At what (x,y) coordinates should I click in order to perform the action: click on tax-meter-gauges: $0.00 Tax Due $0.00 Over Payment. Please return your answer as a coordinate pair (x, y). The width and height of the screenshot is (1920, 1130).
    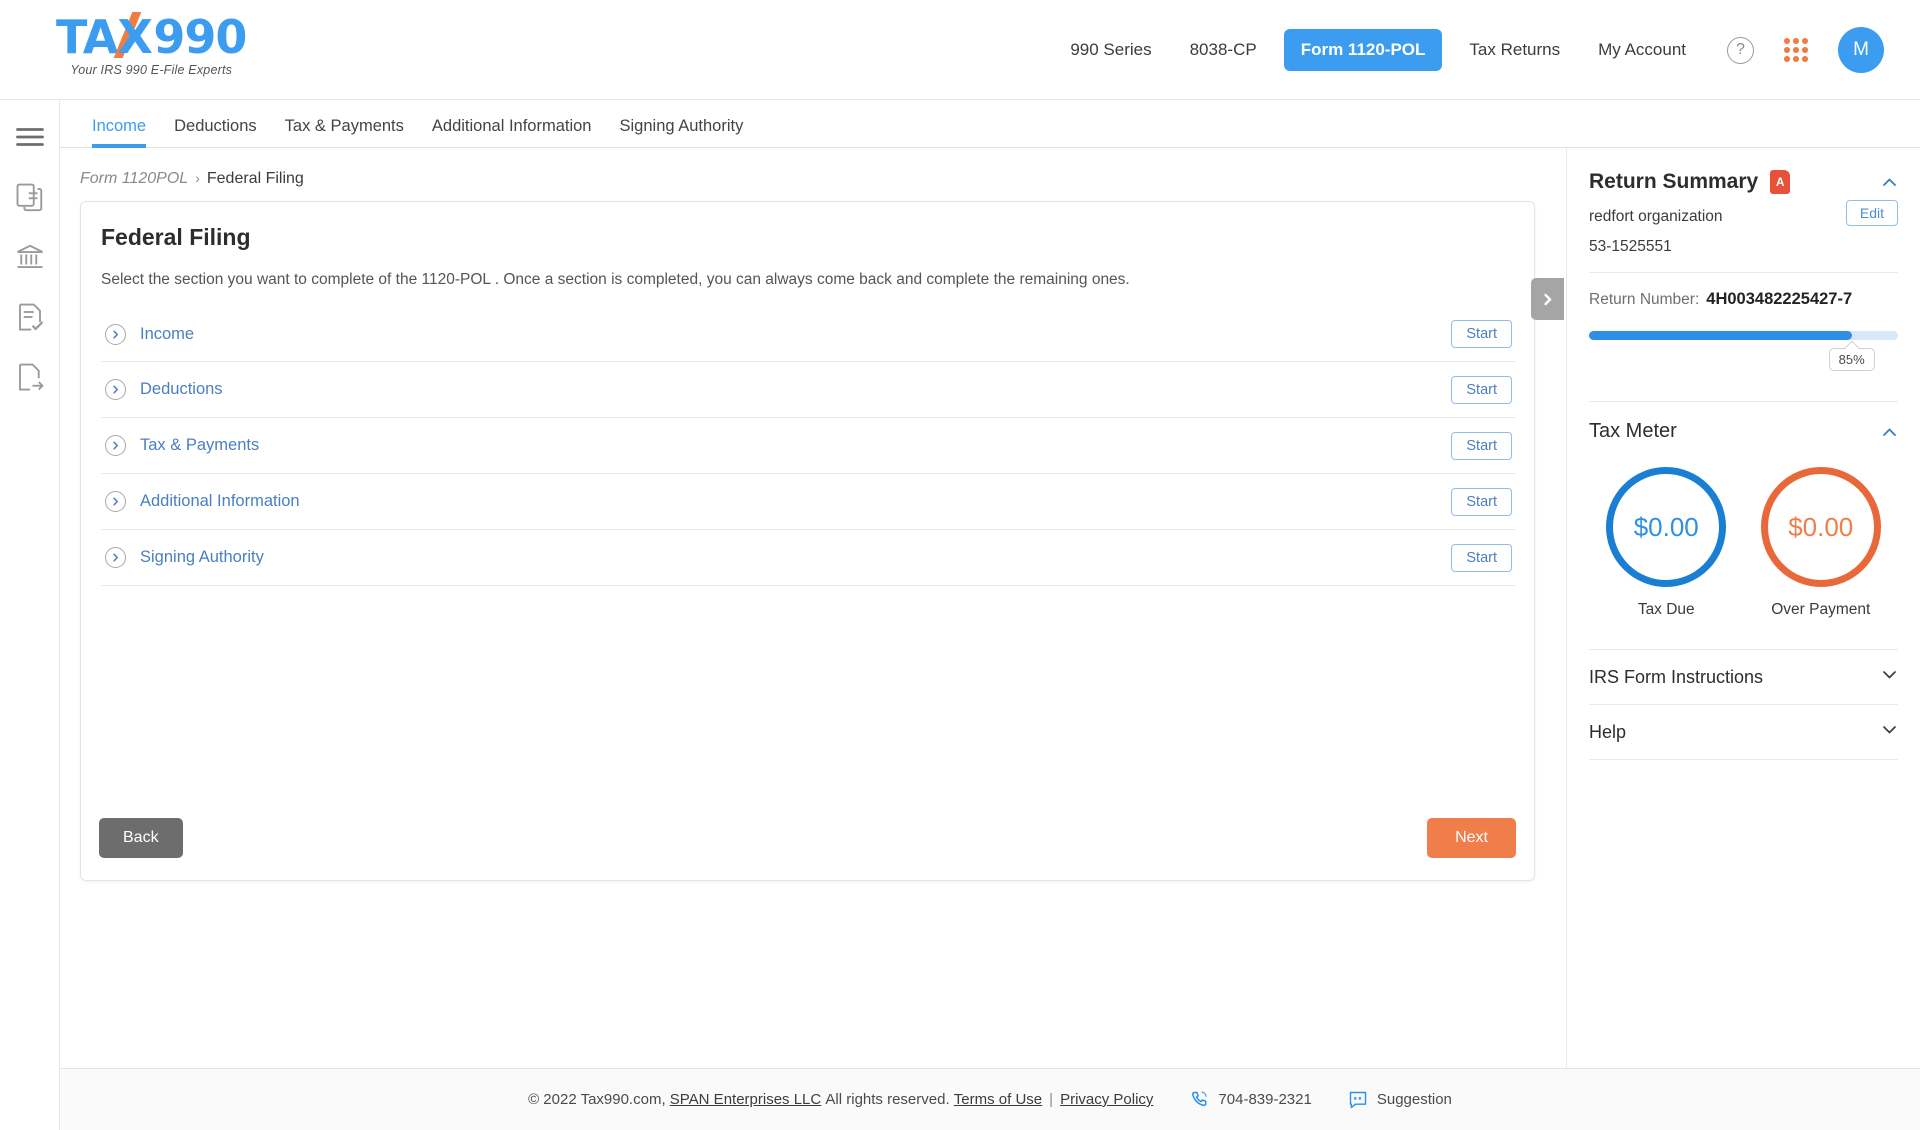
    Looking at the image, I should click on (1743, 543).